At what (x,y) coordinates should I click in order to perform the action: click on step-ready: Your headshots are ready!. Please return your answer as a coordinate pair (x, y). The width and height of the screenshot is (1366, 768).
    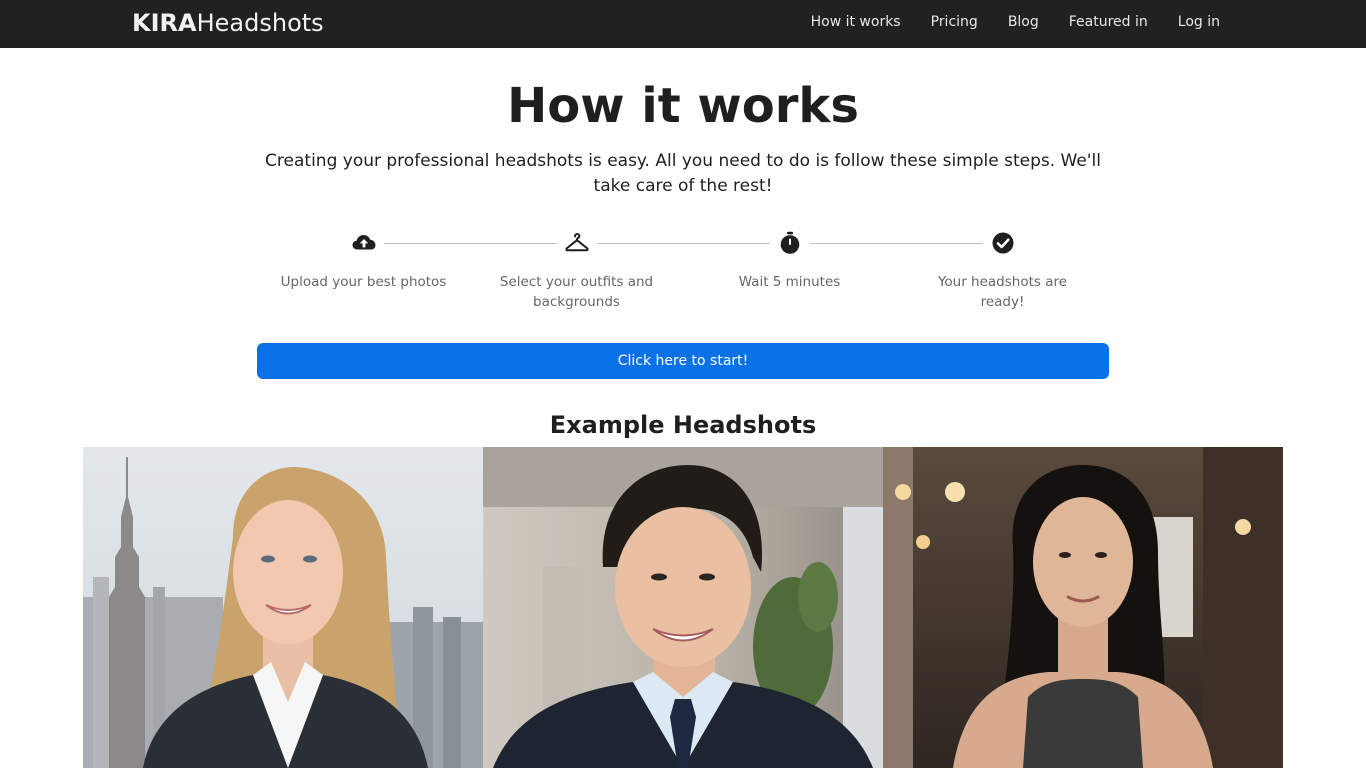
    Looking at the image, I should click on (1002, 271).